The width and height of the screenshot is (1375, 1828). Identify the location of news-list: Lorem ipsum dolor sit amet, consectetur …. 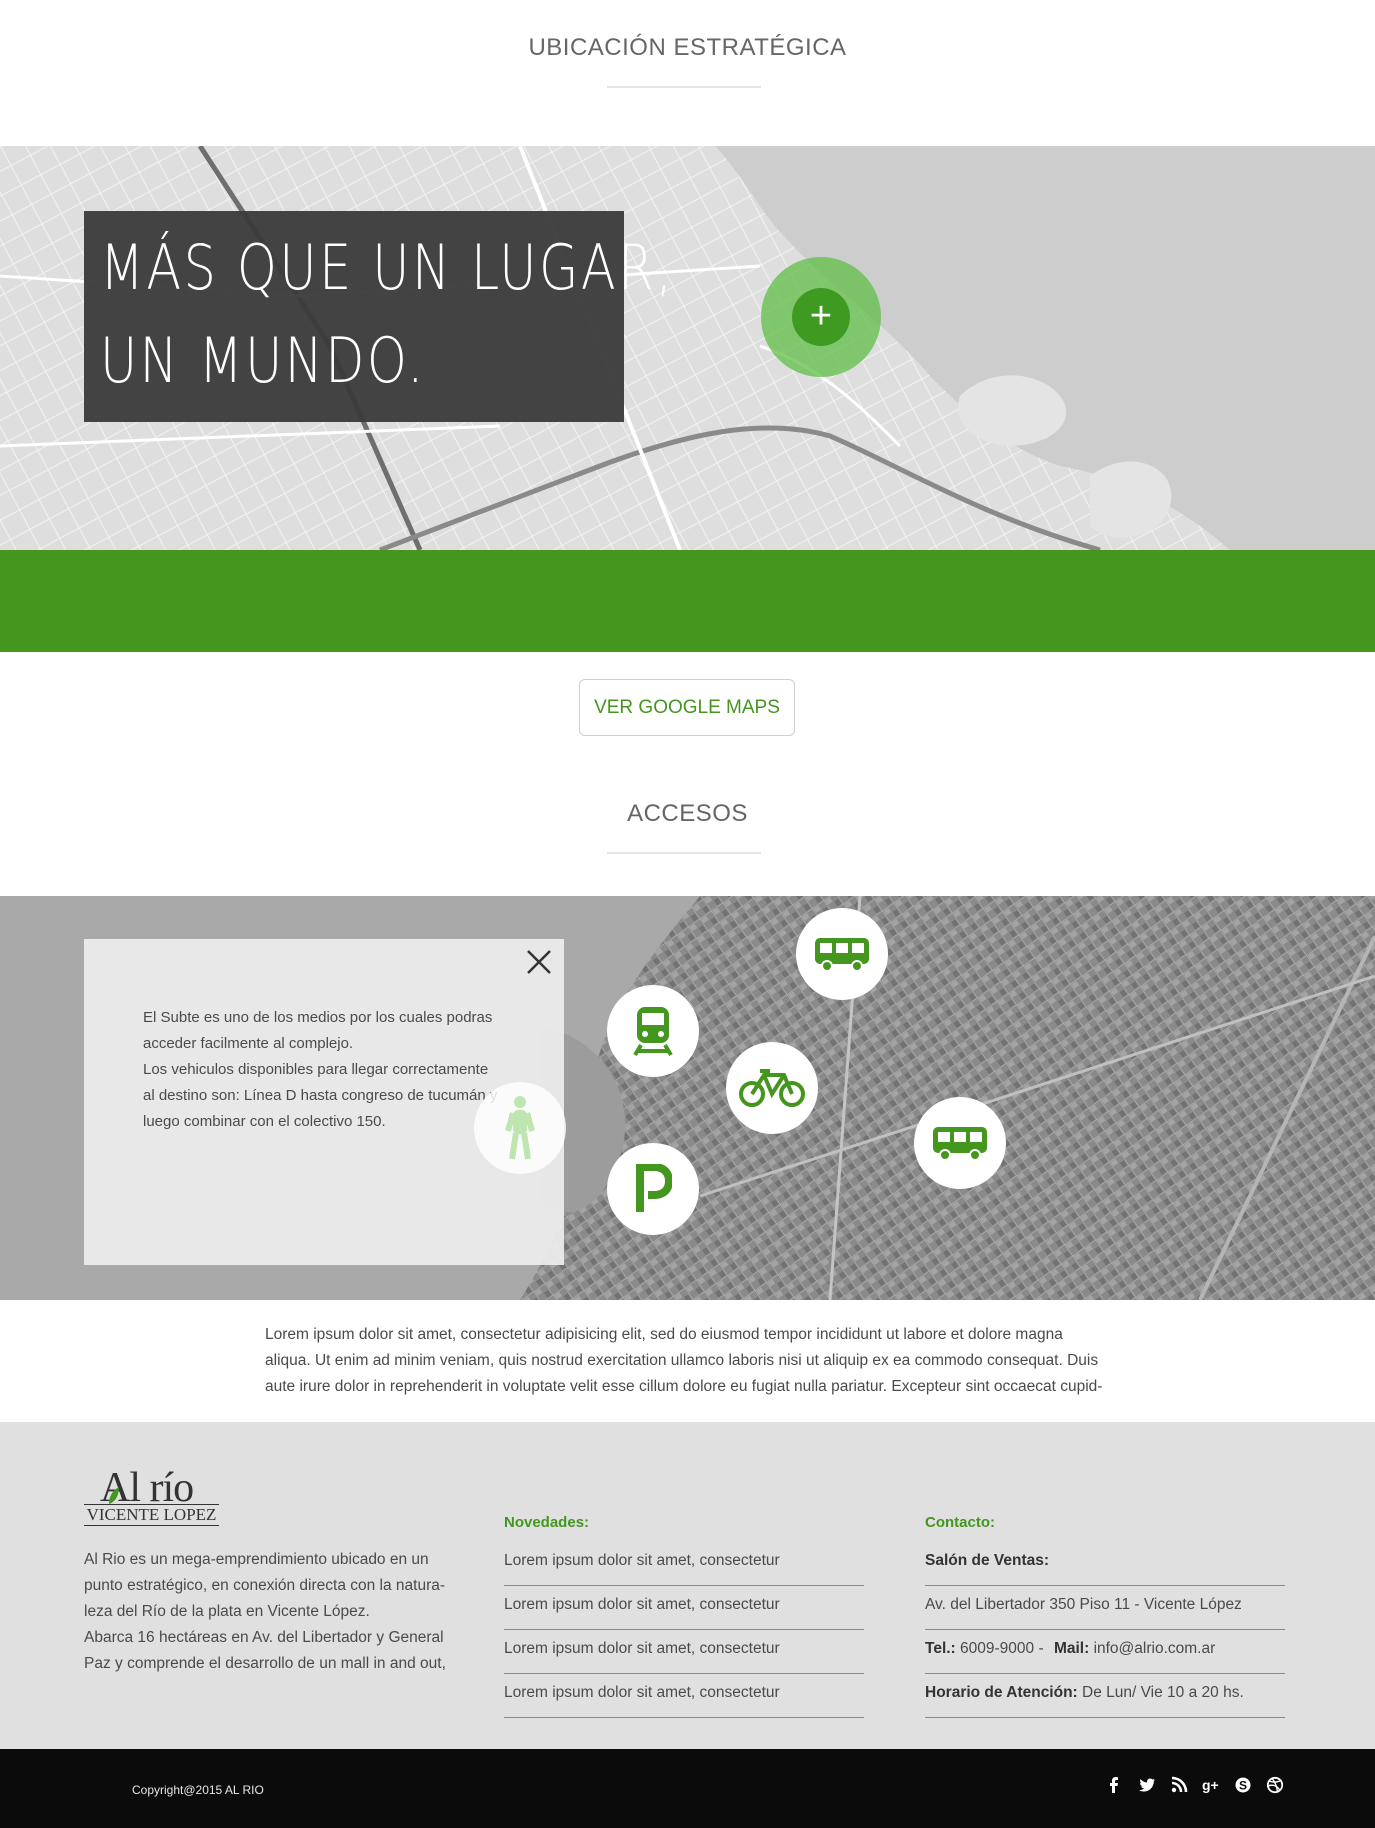
(684, 1630).